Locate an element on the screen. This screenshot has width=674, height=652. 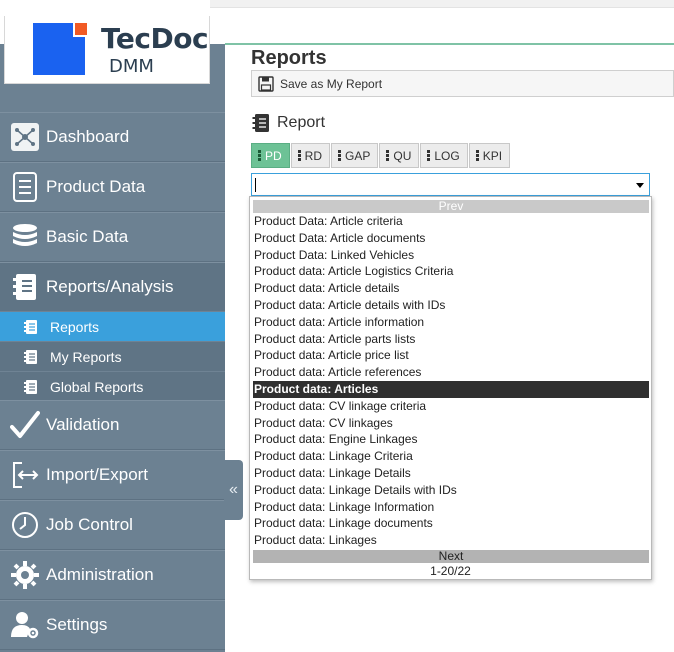
sidebar-item-label: Product Data is located at coordinates (96, 186).